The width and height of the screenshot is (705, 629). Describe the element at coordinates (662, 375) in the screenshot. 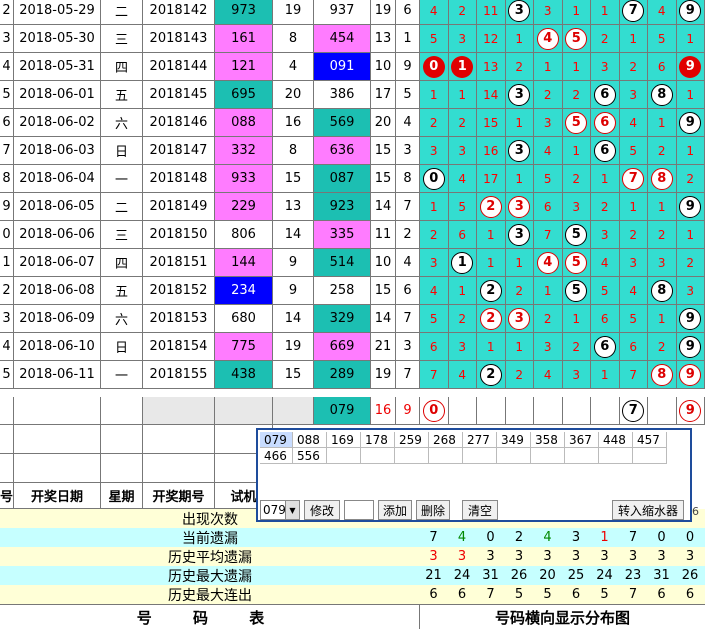

I see `distribution-cell: 8` at that location.